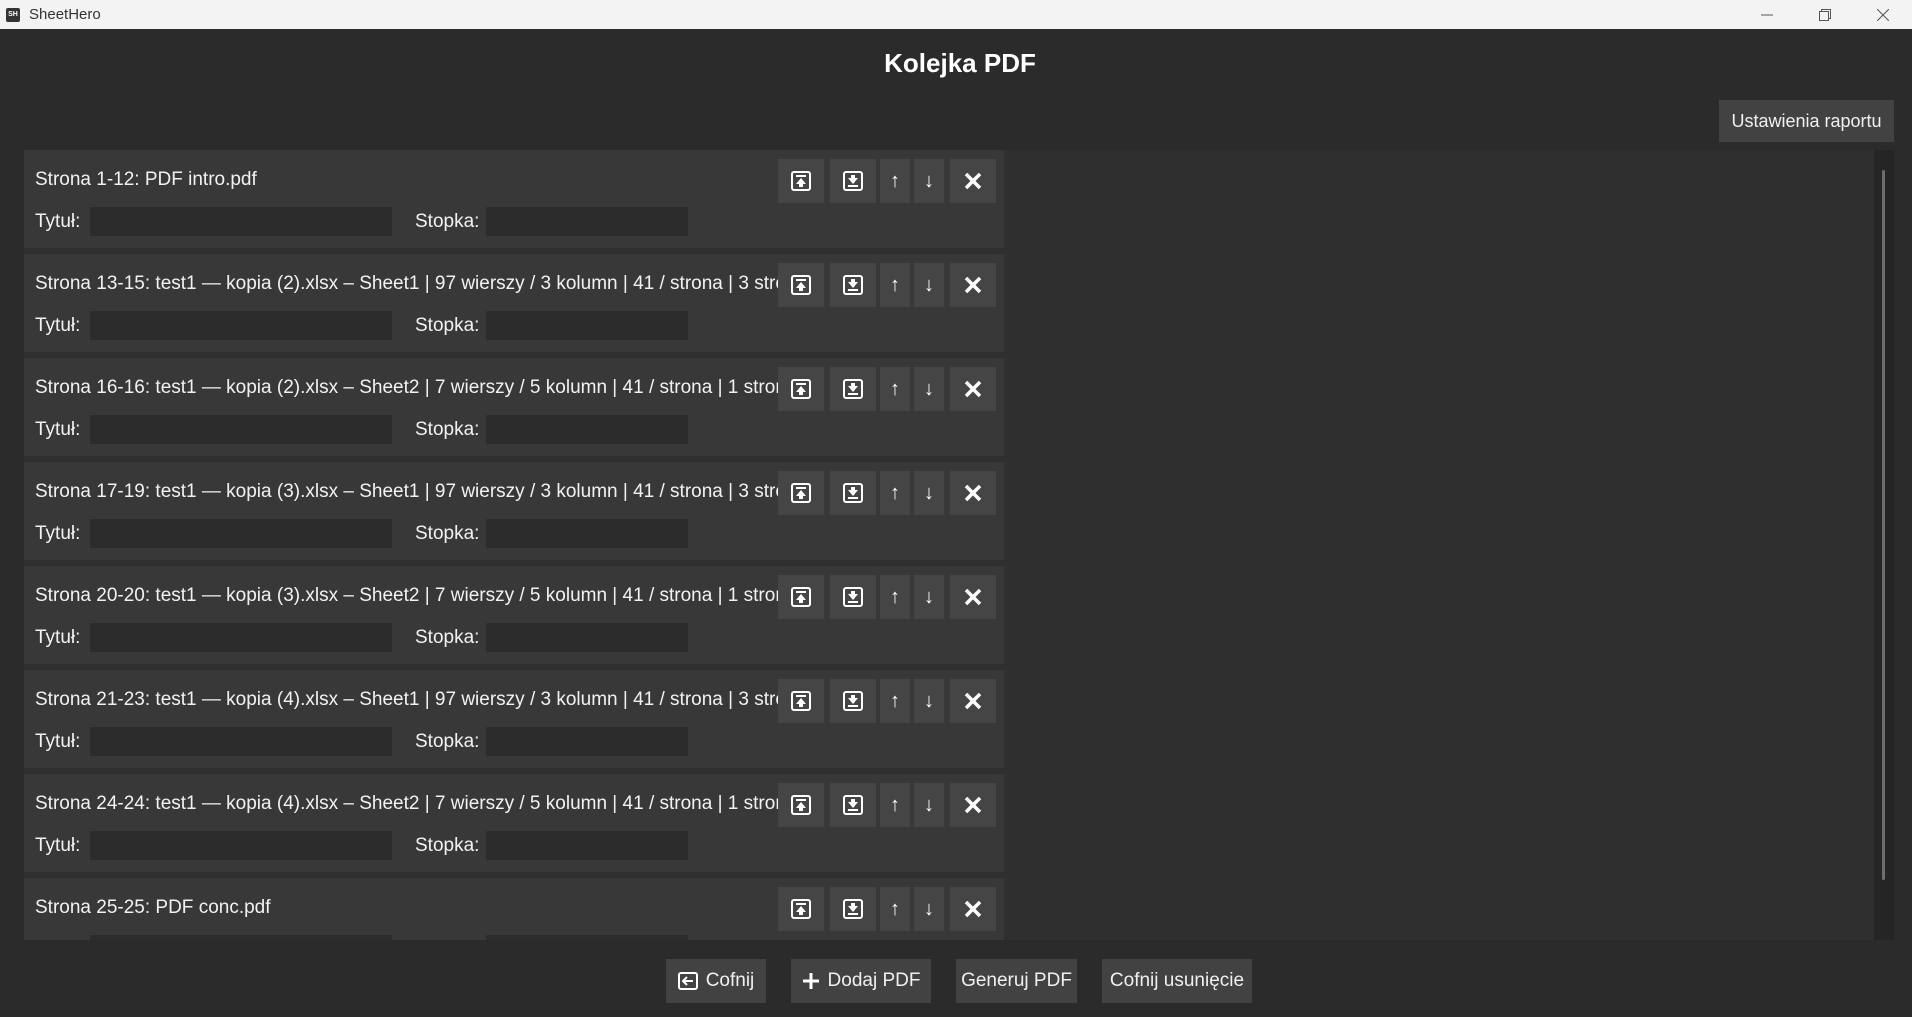 The image size is (1912, 1017). What do you see at coordinates (153, 907) in the screenshot?
I see `queue-item-label: Strona 25-25: PDF conc.pdf` at bounding box center [153, 907].